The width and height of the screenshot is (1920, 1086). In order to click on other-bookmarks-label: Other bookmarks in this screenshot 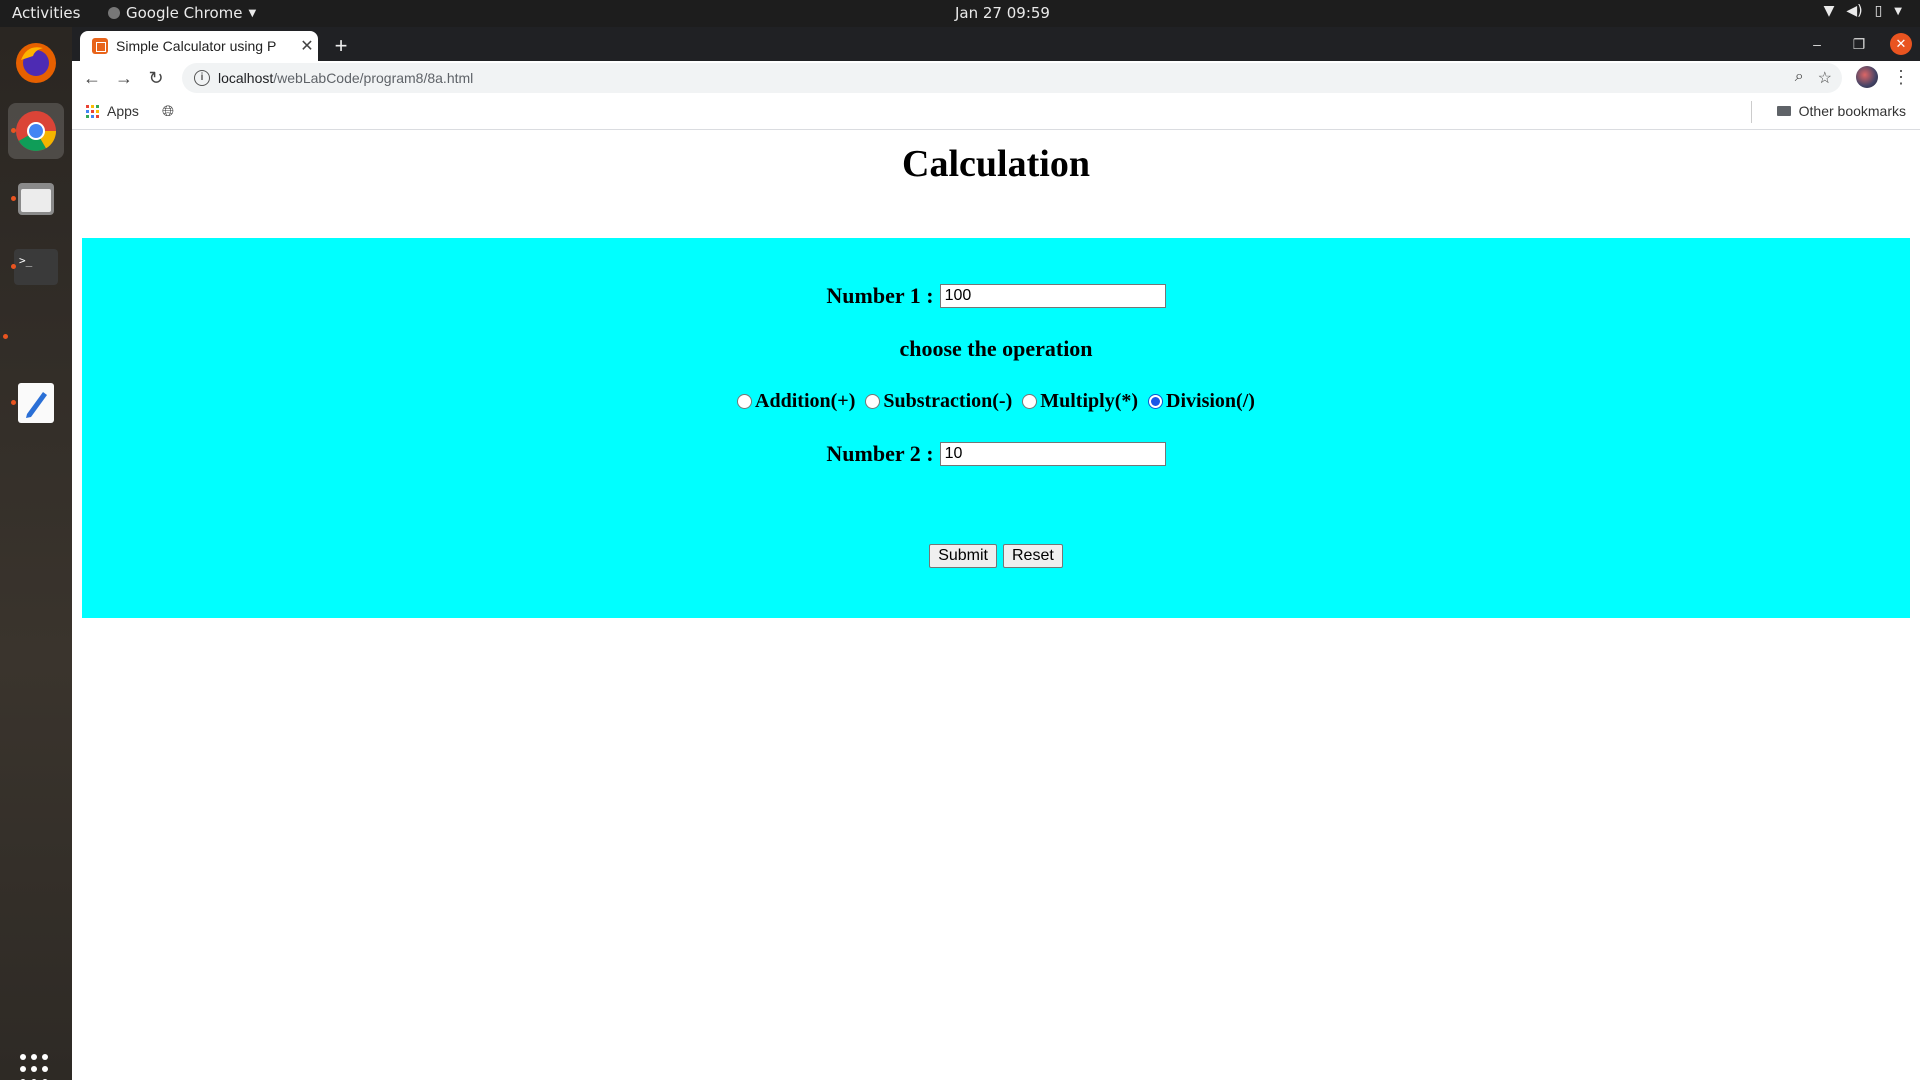, I will do `click(1852, 111)`.